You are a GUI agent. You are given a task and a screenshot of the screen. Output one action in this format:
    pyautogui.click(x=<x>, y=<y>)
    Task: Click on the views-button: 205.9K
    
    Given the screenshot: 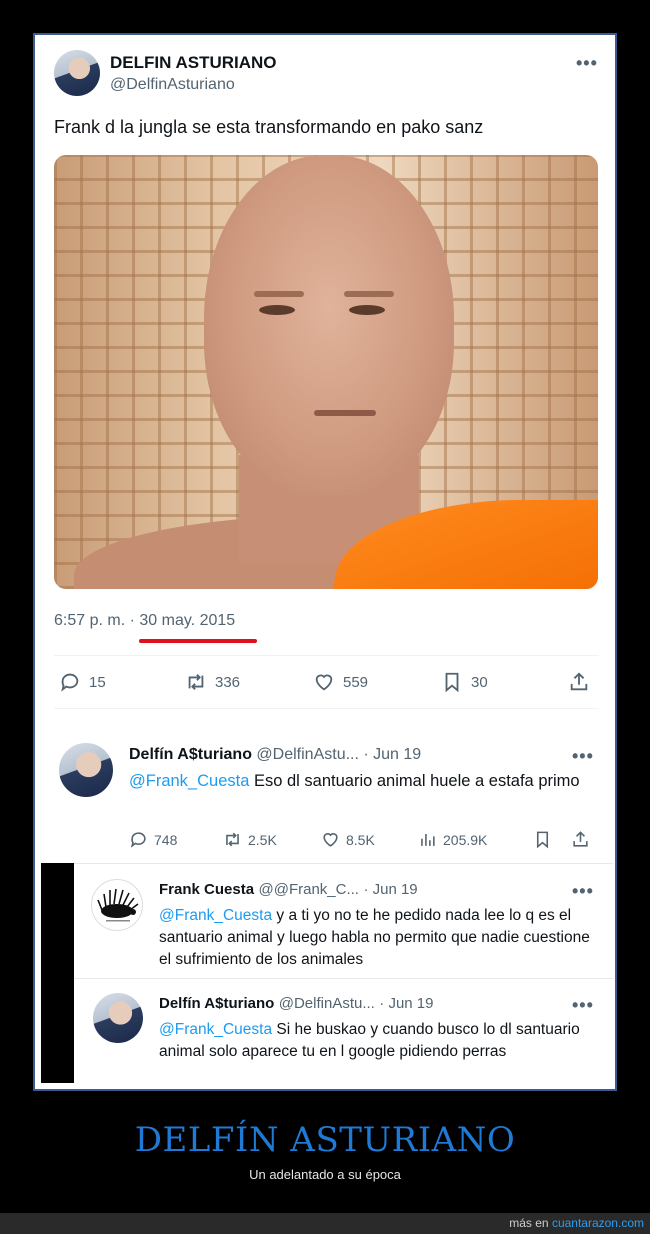 What is the action you would take?
    pyautogui.click(x=452, y=839)
    